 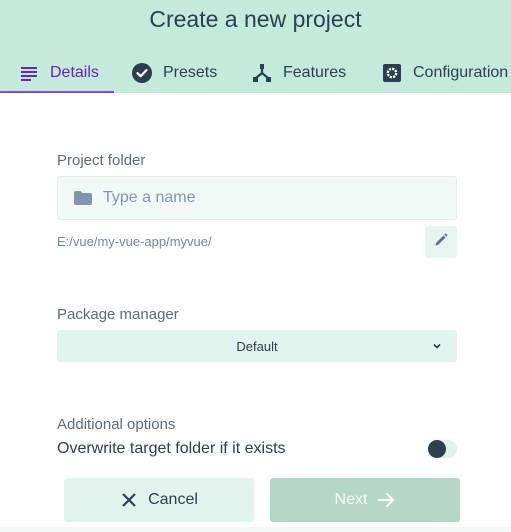 I want to click on check-circle-icon, so click(x=142, y=73).